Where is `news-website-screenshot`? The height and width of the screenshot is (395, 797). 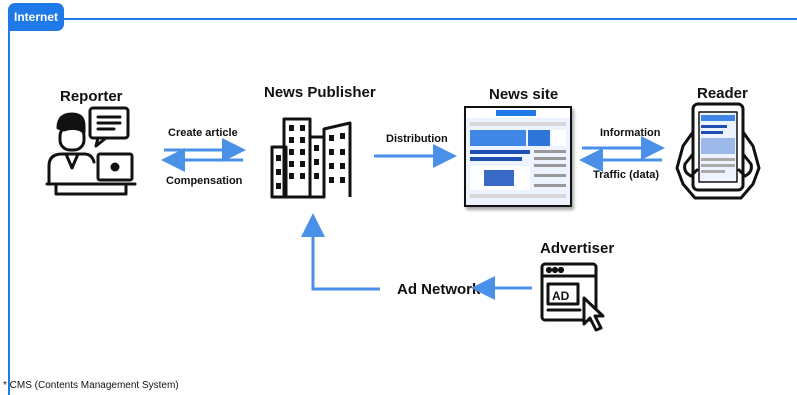 news-website-screenshot is located at coordinates (518, 156).